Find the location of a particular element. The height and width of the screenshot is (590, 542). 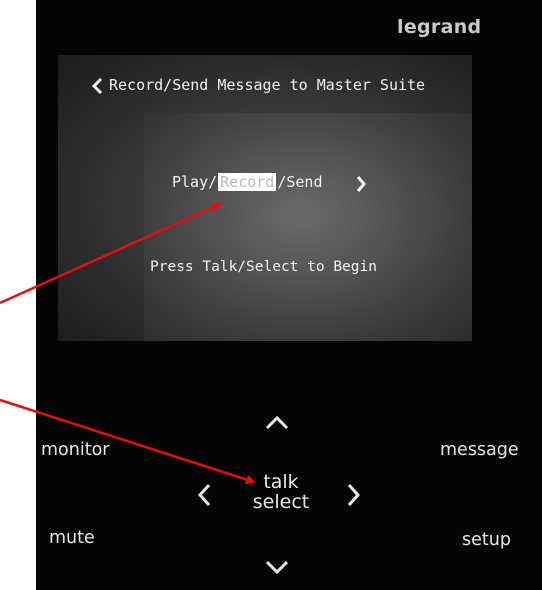

annotation-arrow-record is located at coordinates (111, 253).